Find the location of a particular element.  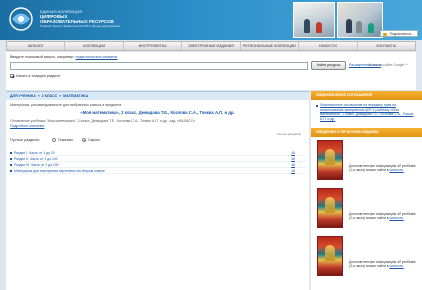

section-count: 16 is located at coordinates (293, 171).